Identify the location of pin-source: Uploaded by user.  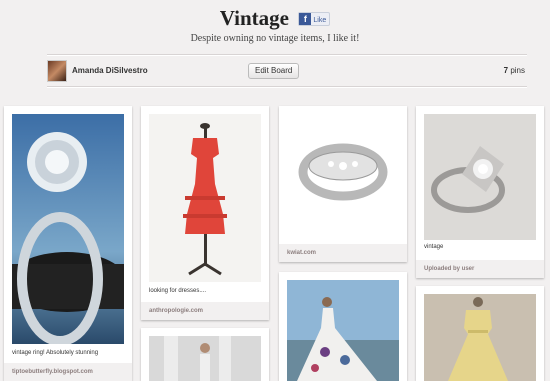
(480, 269).